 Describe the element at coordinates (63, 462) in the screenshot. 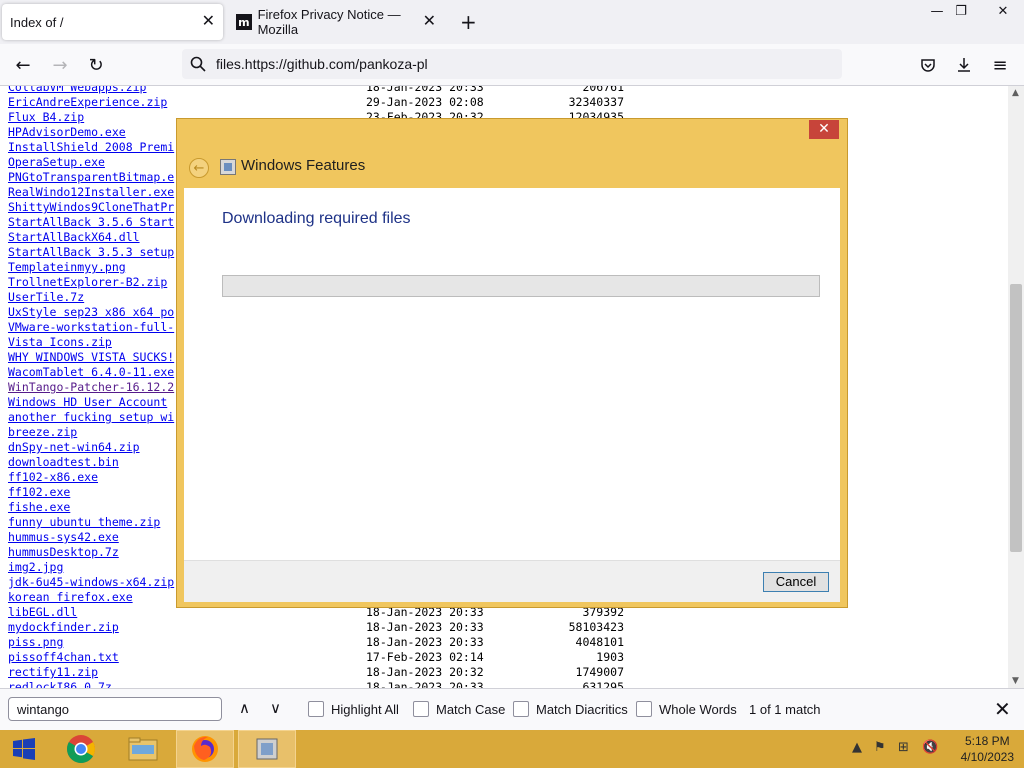

I see `file-link: downloadtest.bin` at that location.